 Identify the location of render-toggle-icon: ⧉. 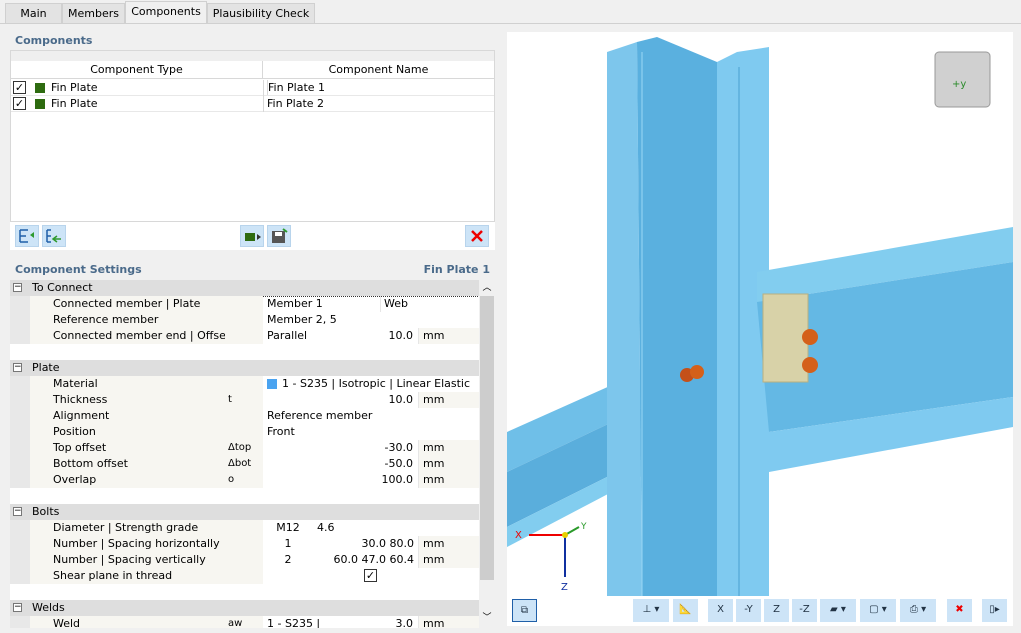
(524, 610).